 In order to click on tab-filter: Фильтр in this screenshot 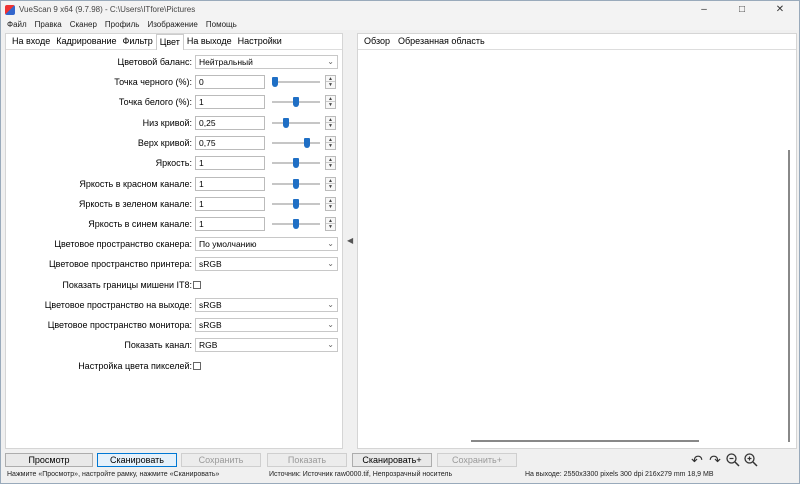, I will do `click(137, 41)`.